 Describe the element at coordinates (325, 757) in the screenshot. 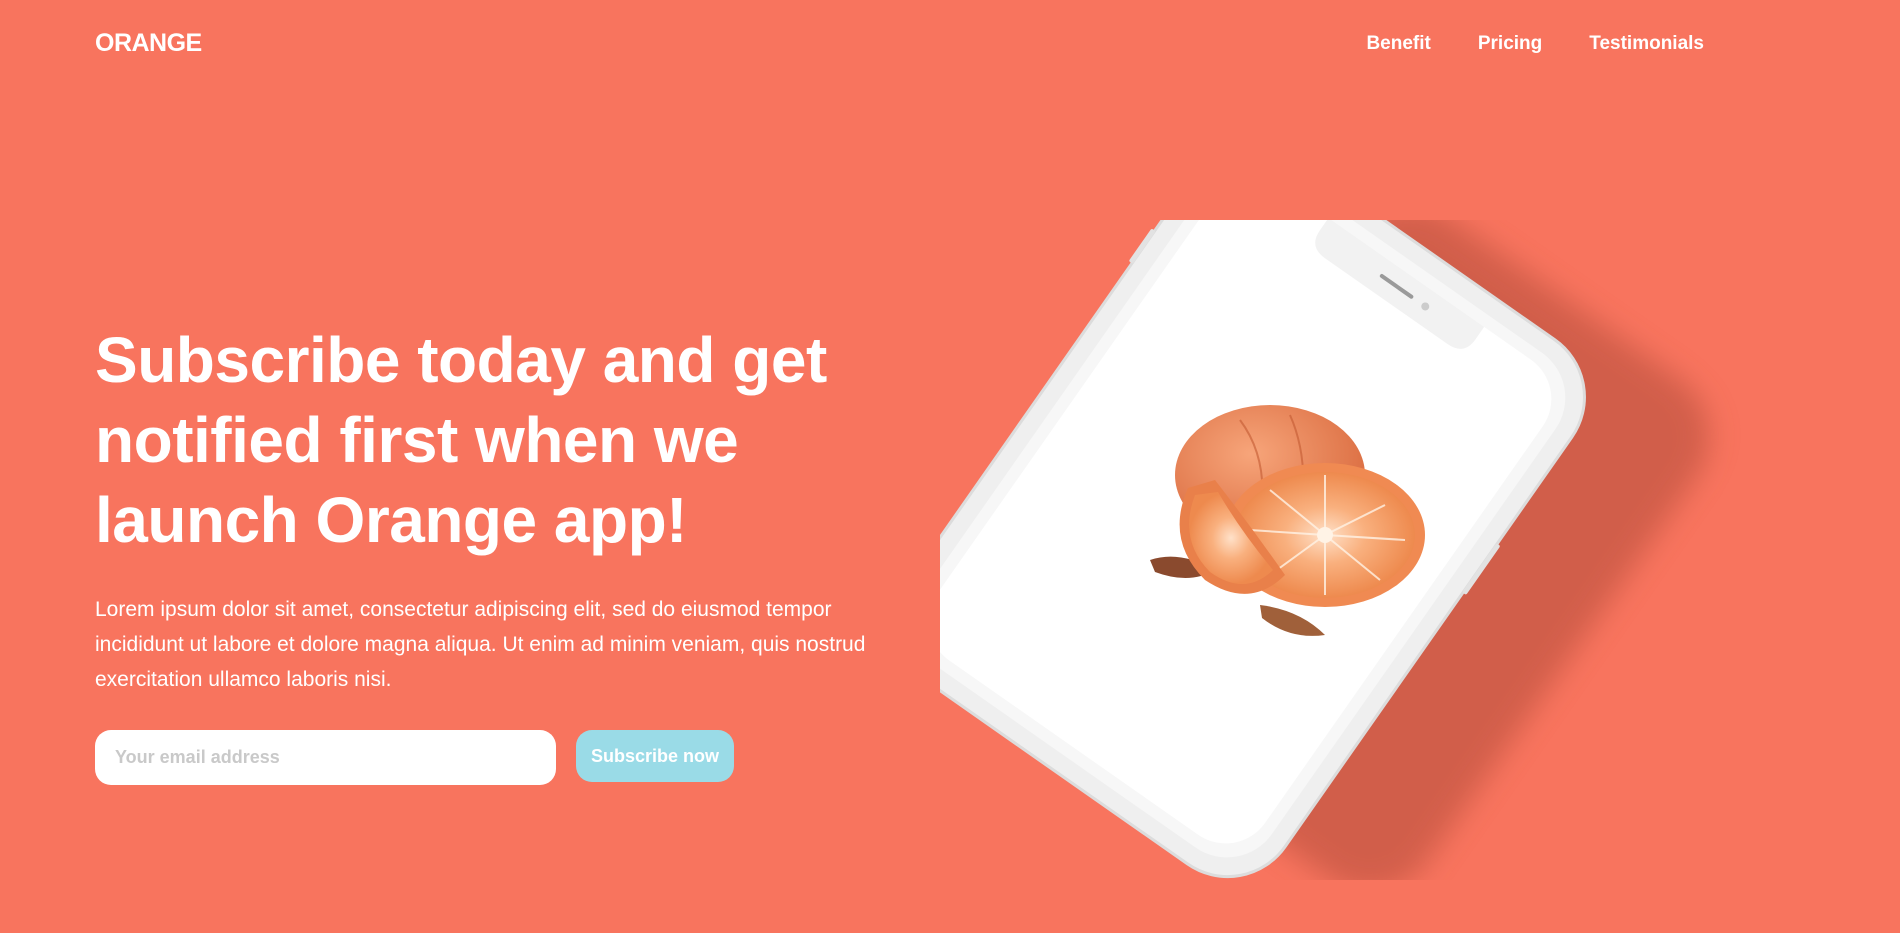

I see `email-input` at that location.